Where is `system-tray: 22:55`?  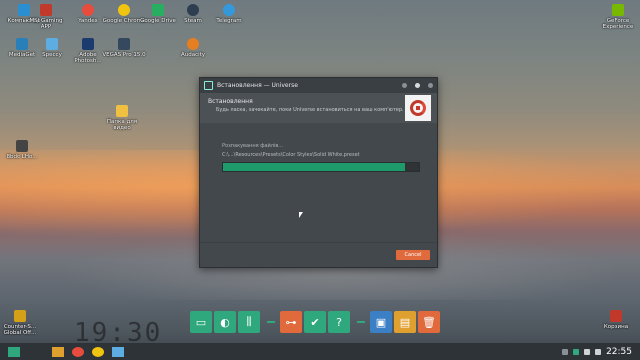
system-tray: 22:55 is located at coordinates (601, 352).